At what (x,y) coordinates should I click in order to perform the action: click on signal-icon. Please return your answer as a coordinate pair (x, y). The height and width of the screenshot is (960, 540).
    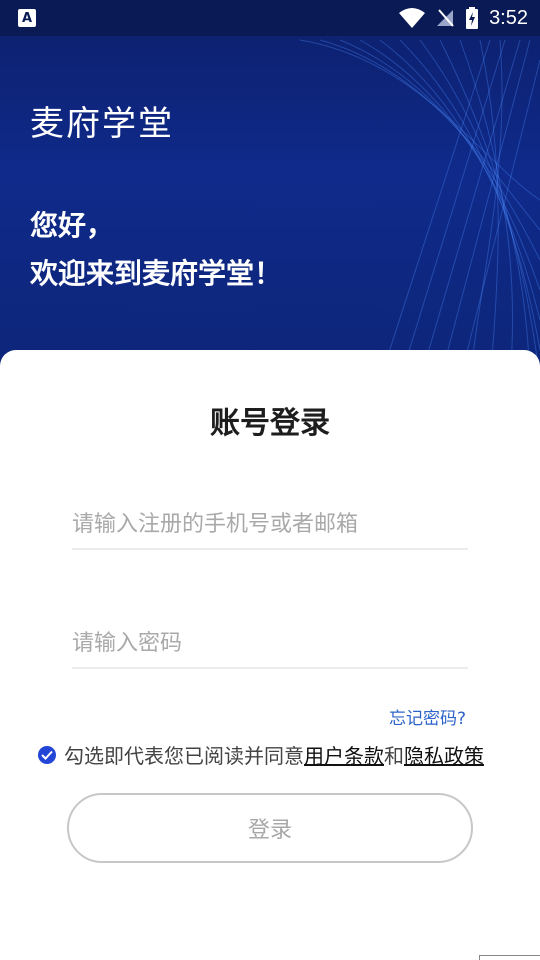
    Looking at the image, I should click on (445, 18).